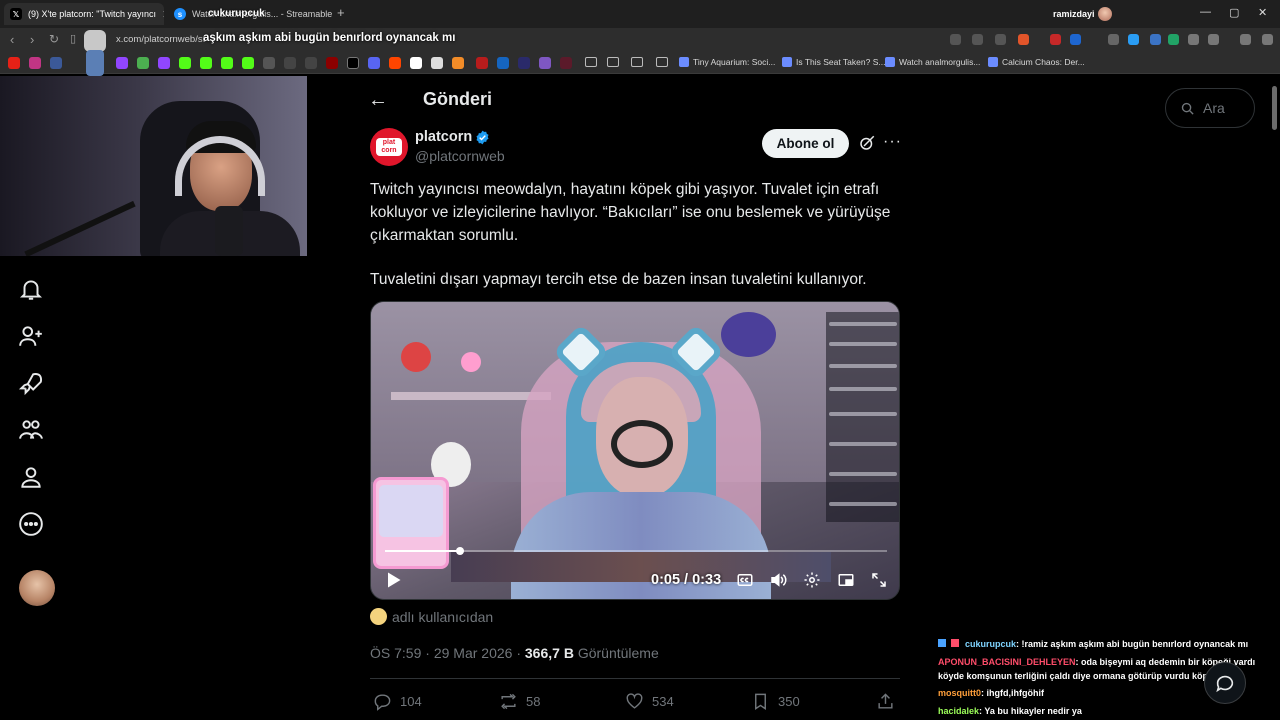 The height and width of the screenshot is (720, 1280). I want to click on youtube-icon, so click(14, 63).